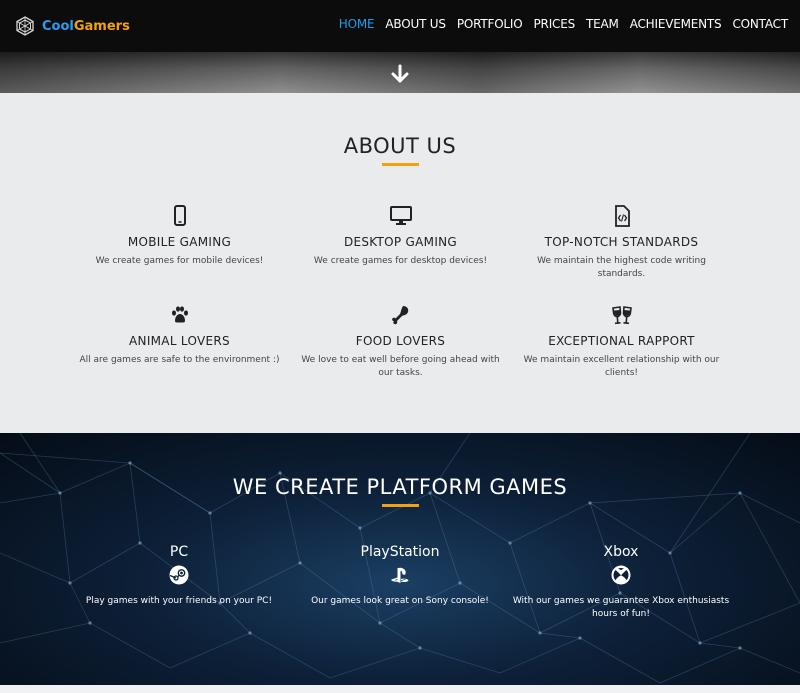  What do you see at coordinates (179, 215) in the screenshot?
I see `mobile-icon` at bounding box center [179, 215].